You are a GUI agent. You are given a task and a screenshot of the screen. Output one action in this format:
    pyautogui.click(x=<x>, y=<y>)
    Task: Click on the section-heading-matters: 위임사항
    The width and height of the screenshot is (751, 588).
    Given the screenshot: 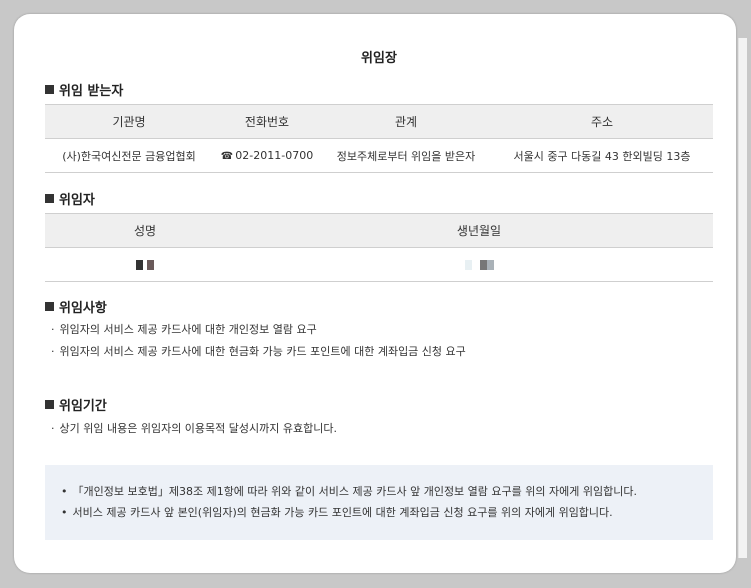 What is the action you would take?
    pyautogui.click(x=76, y=306)
    